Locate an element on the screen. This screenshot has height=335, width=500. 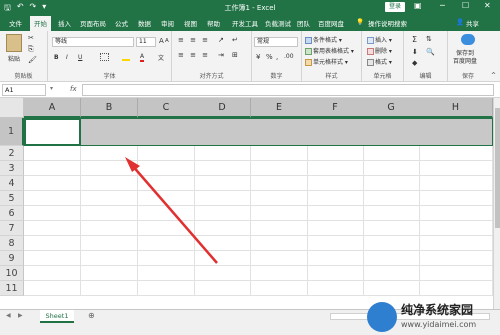
watermark-url: www.yidaimei.com is located at coordinates (439, 324).